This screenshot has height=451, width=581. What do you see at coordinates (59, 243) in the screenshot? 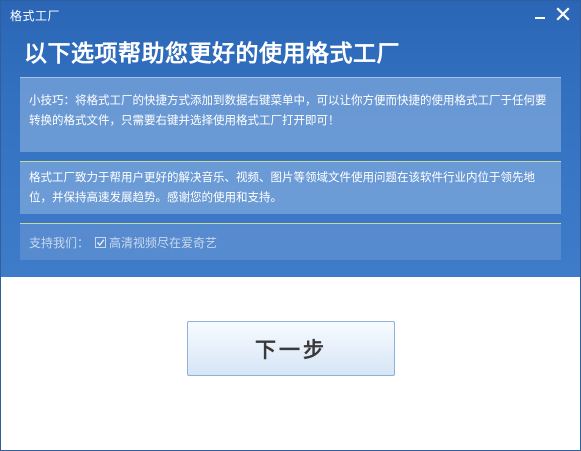
I see `support-label: 支持我们：` at bounding box center [59, 243].